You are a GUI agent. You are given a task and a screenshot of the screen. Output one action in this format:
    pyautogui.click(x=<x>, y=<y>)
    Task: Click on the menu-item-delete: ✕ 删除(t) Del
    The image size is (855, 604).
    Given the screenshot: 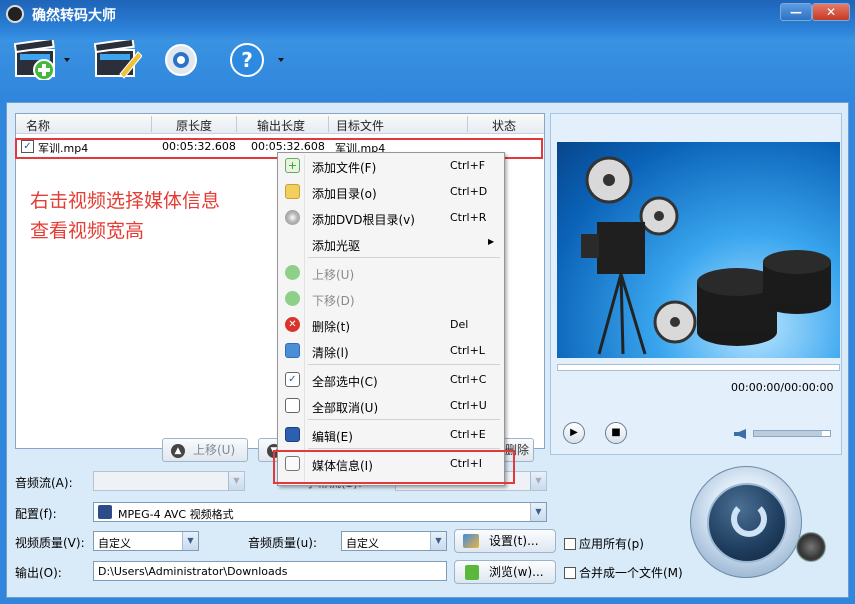 What is the action you would take?
    pyautogui.click(x=391, y=325)
    